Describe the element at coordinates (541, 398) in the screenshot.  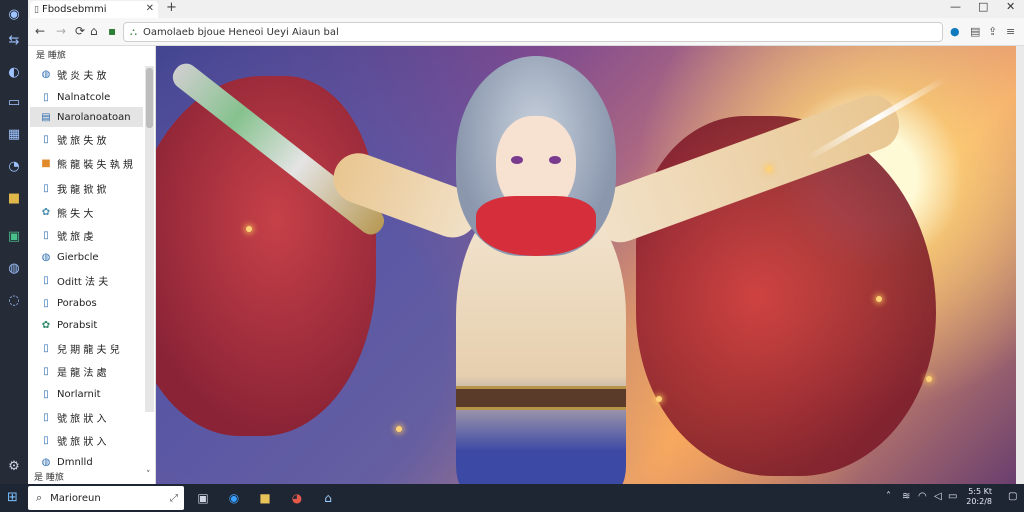
I see `belt` at that location.